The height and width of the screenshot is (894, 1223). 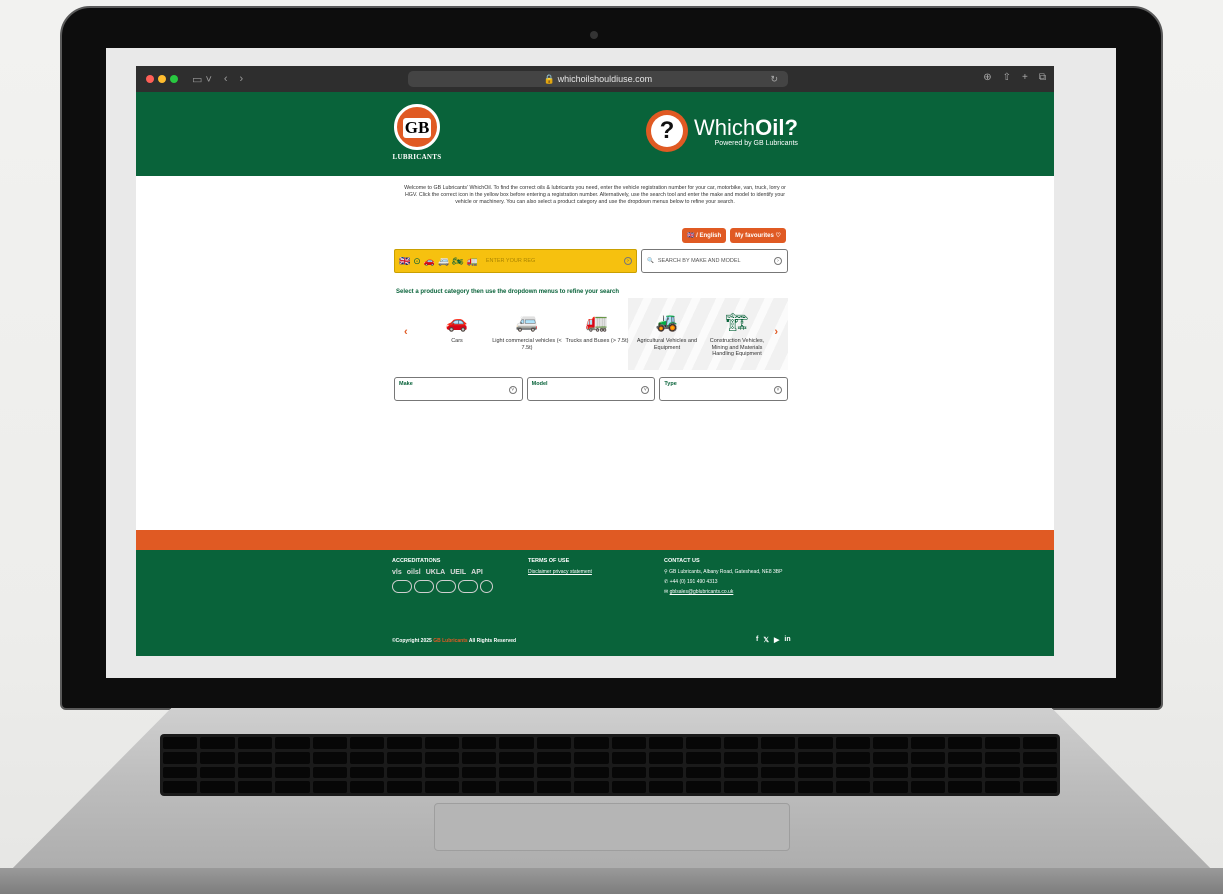 I want to click on accreditations-title: ACCREDITATIONS, so click(x=416, y=561).